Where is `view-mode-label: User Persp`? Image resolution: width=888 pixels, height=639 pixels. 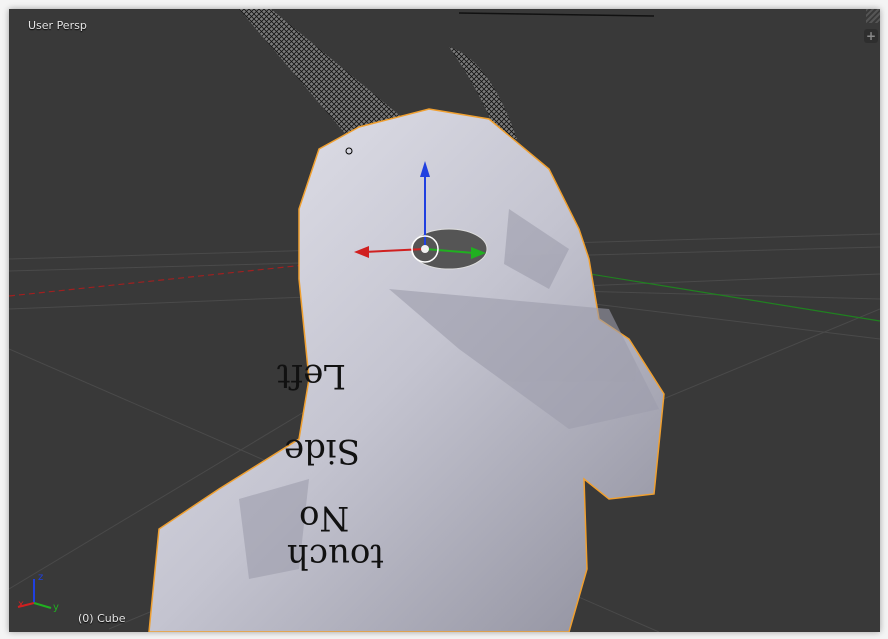
view-mode-label: User Persp is located at coordinates (57, 25).